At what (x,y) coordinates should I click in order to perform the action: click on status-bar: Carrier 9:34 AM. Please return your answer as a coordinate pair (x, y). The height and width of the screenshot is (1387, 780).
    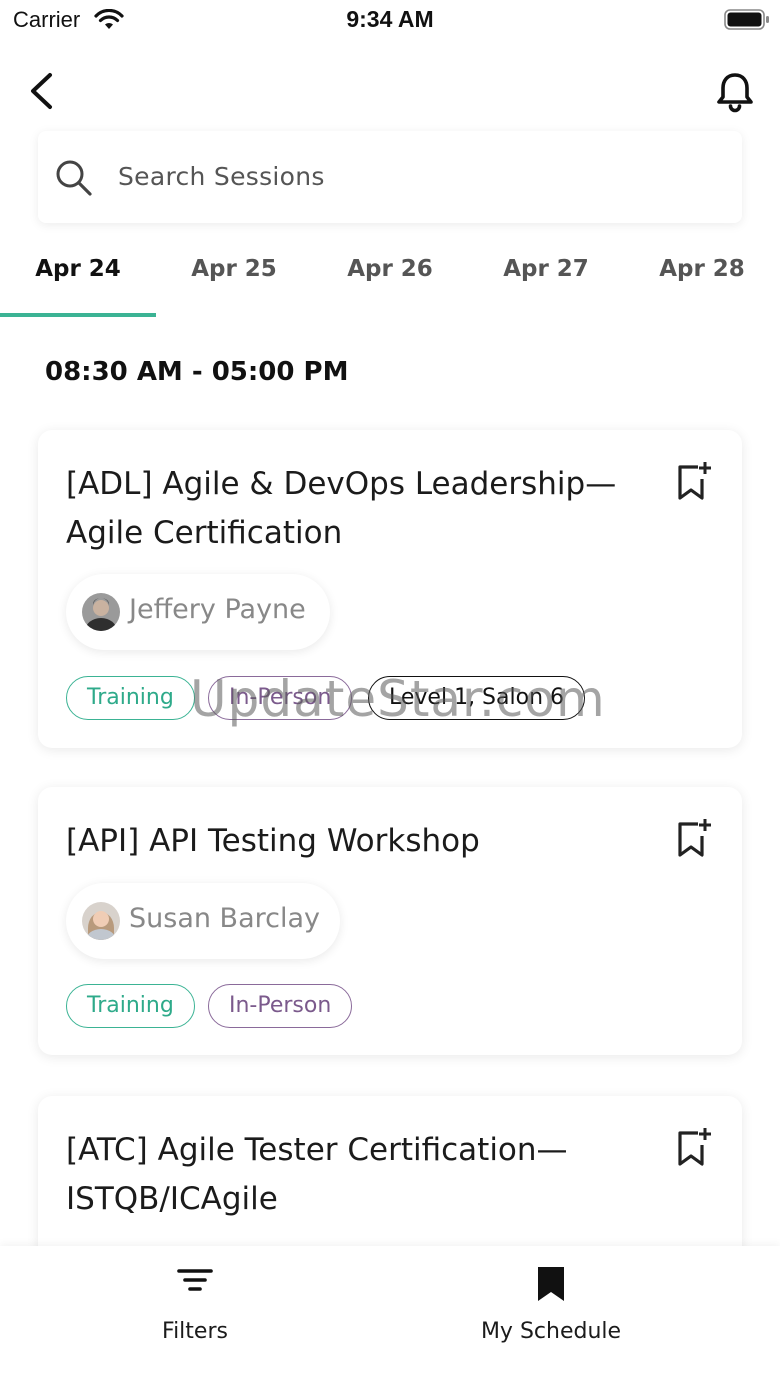
    Looking at the image, I should click on (390, 22).